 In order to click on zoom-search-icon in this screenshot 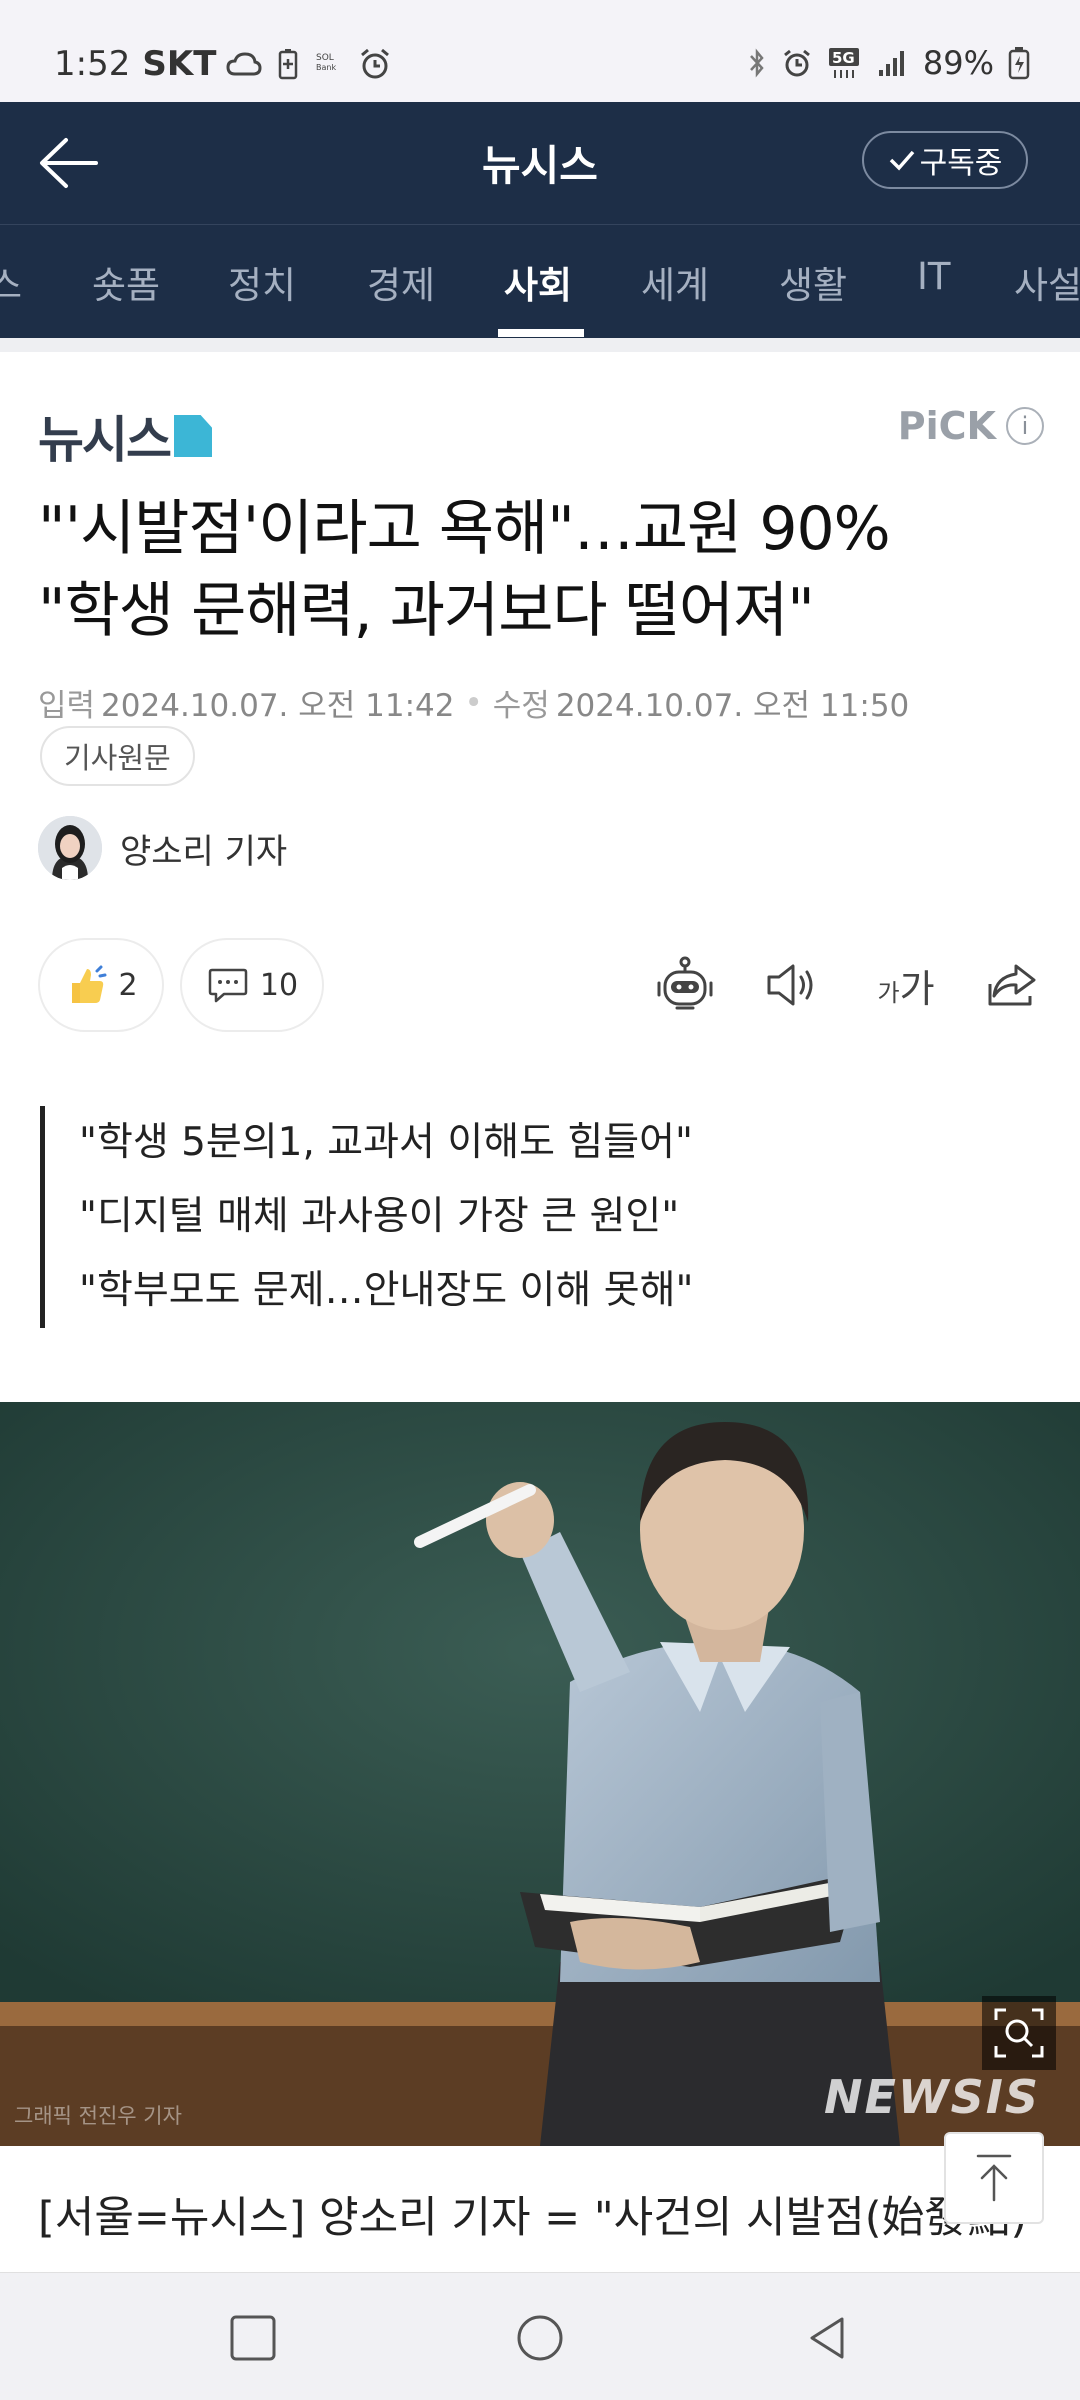, I will do `click(1019, 2033)`.